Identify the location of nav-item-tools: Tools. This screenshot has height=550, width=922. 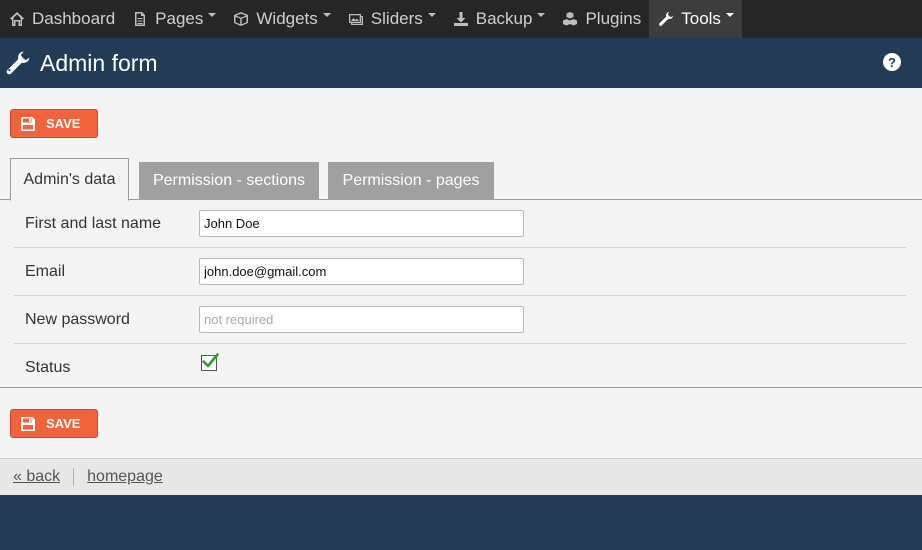
(695, 19).